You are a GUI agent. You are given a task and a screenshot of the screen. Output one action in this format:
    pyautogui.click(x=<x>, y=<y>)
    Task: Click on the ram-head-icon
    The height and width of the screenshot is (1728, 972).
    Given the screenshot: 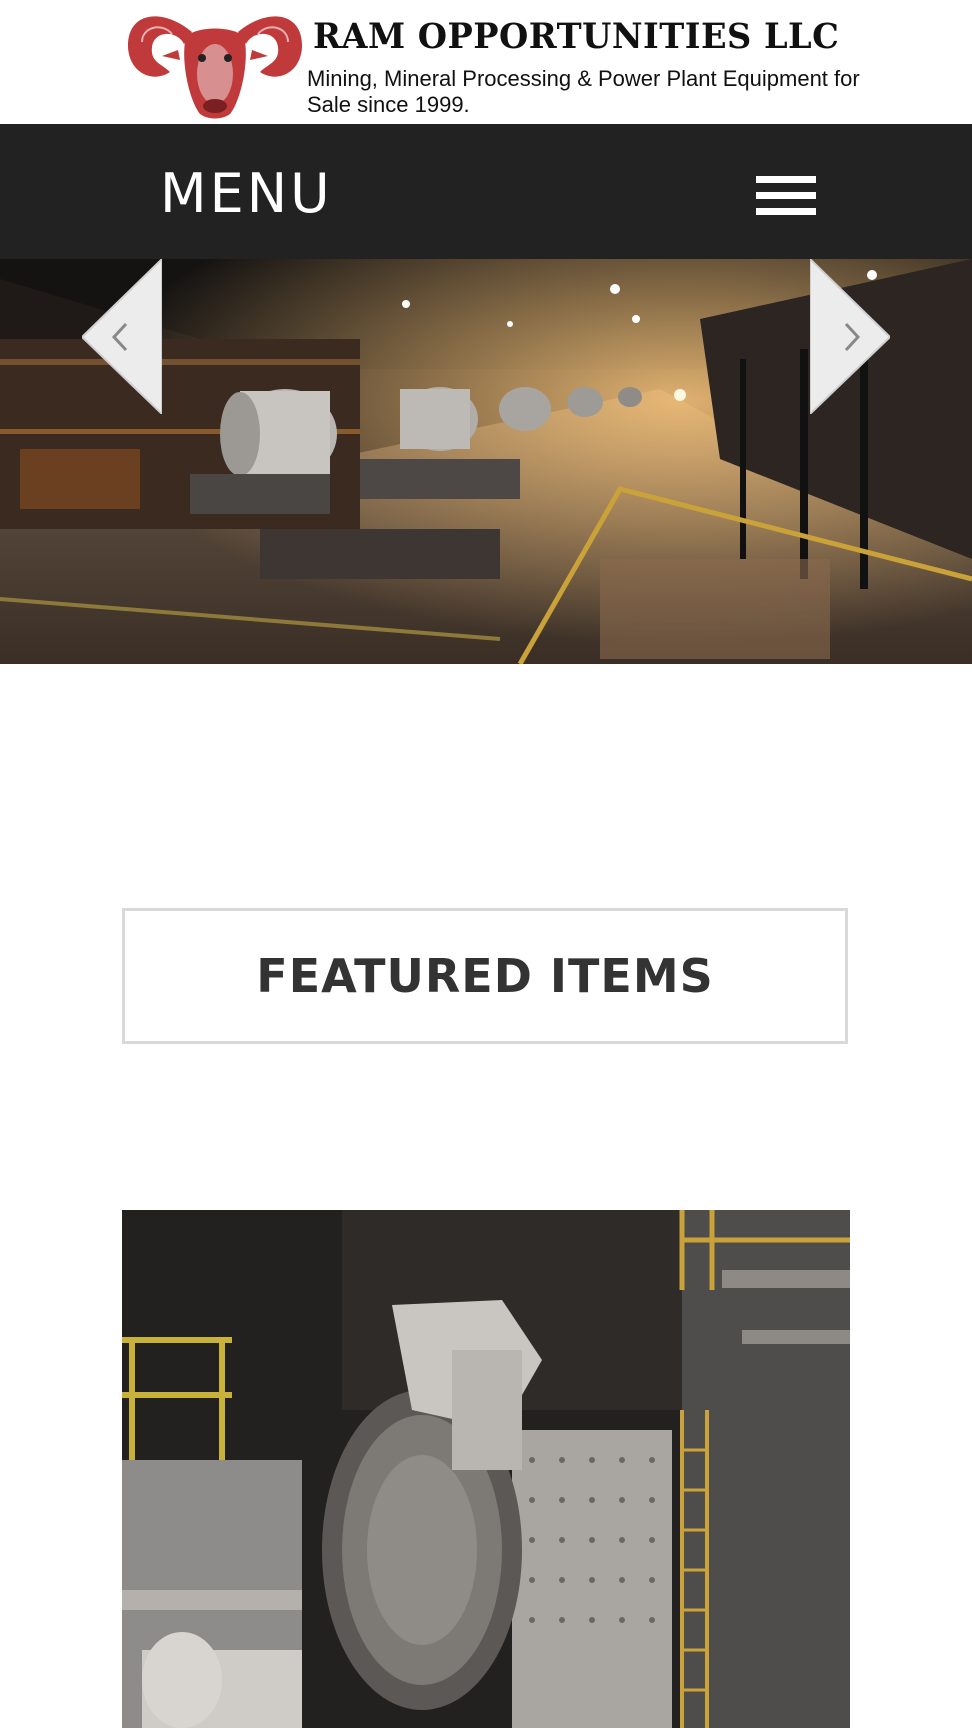 What is the action you would take?
    pyautogui.click(x=215, y=67)
    